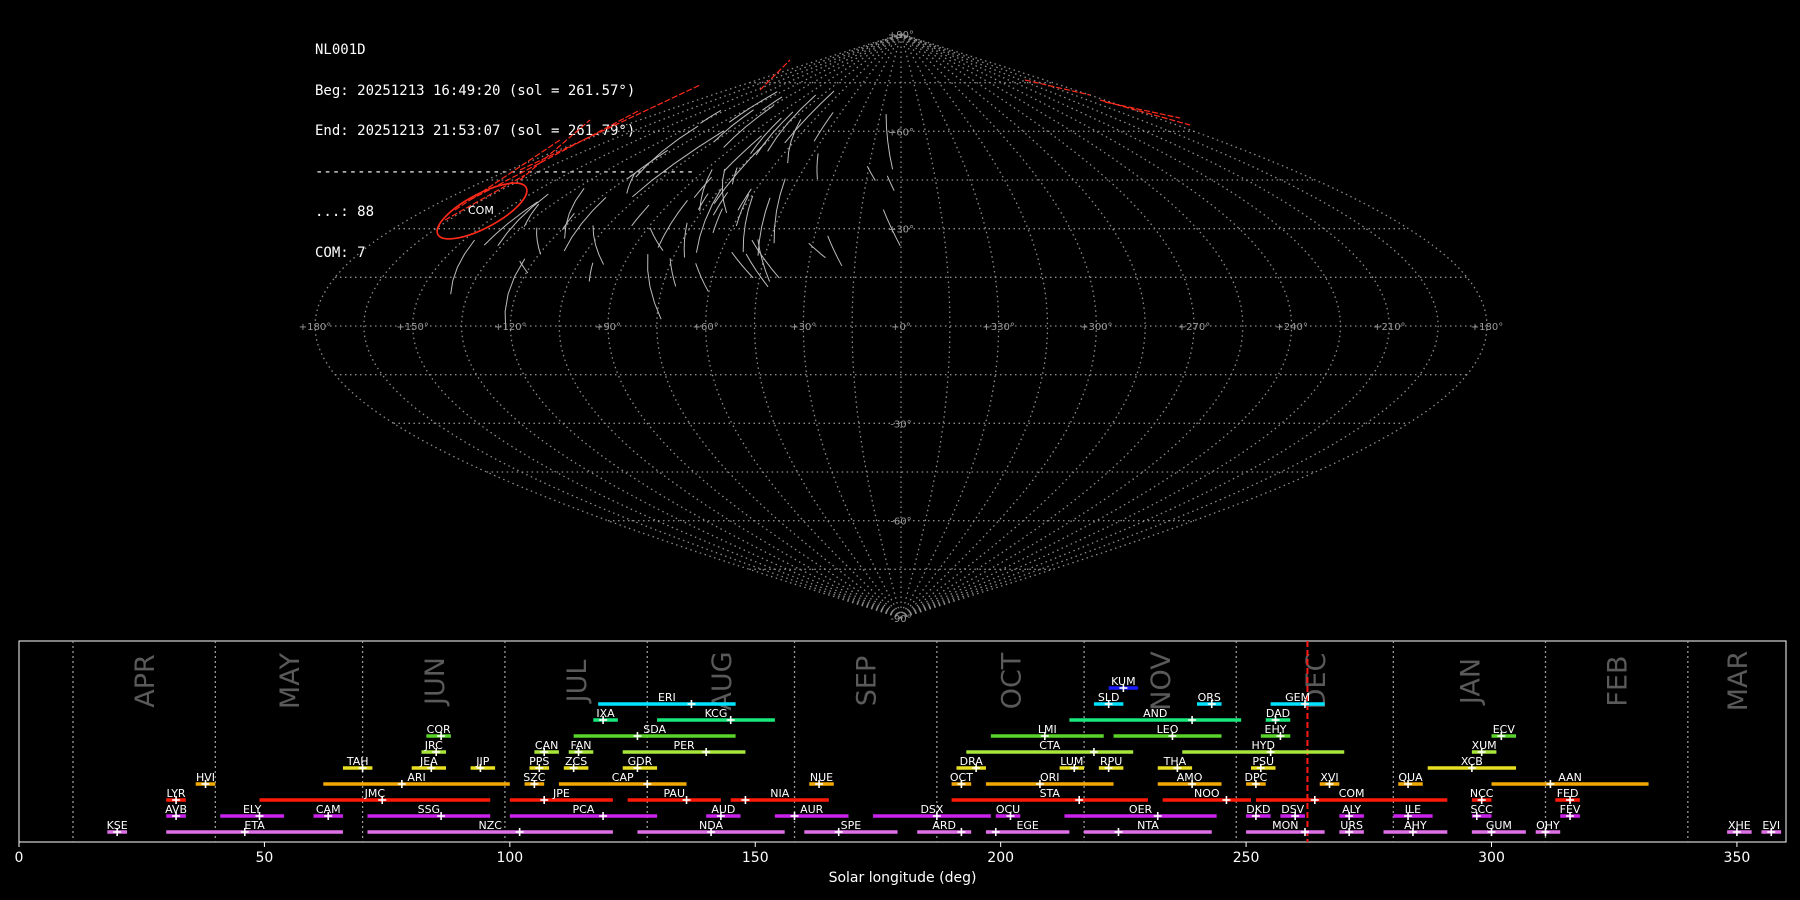 The height and width of the screenshot is (900, 1800). I want to click on month-label: MAR, so click(1738, 681).